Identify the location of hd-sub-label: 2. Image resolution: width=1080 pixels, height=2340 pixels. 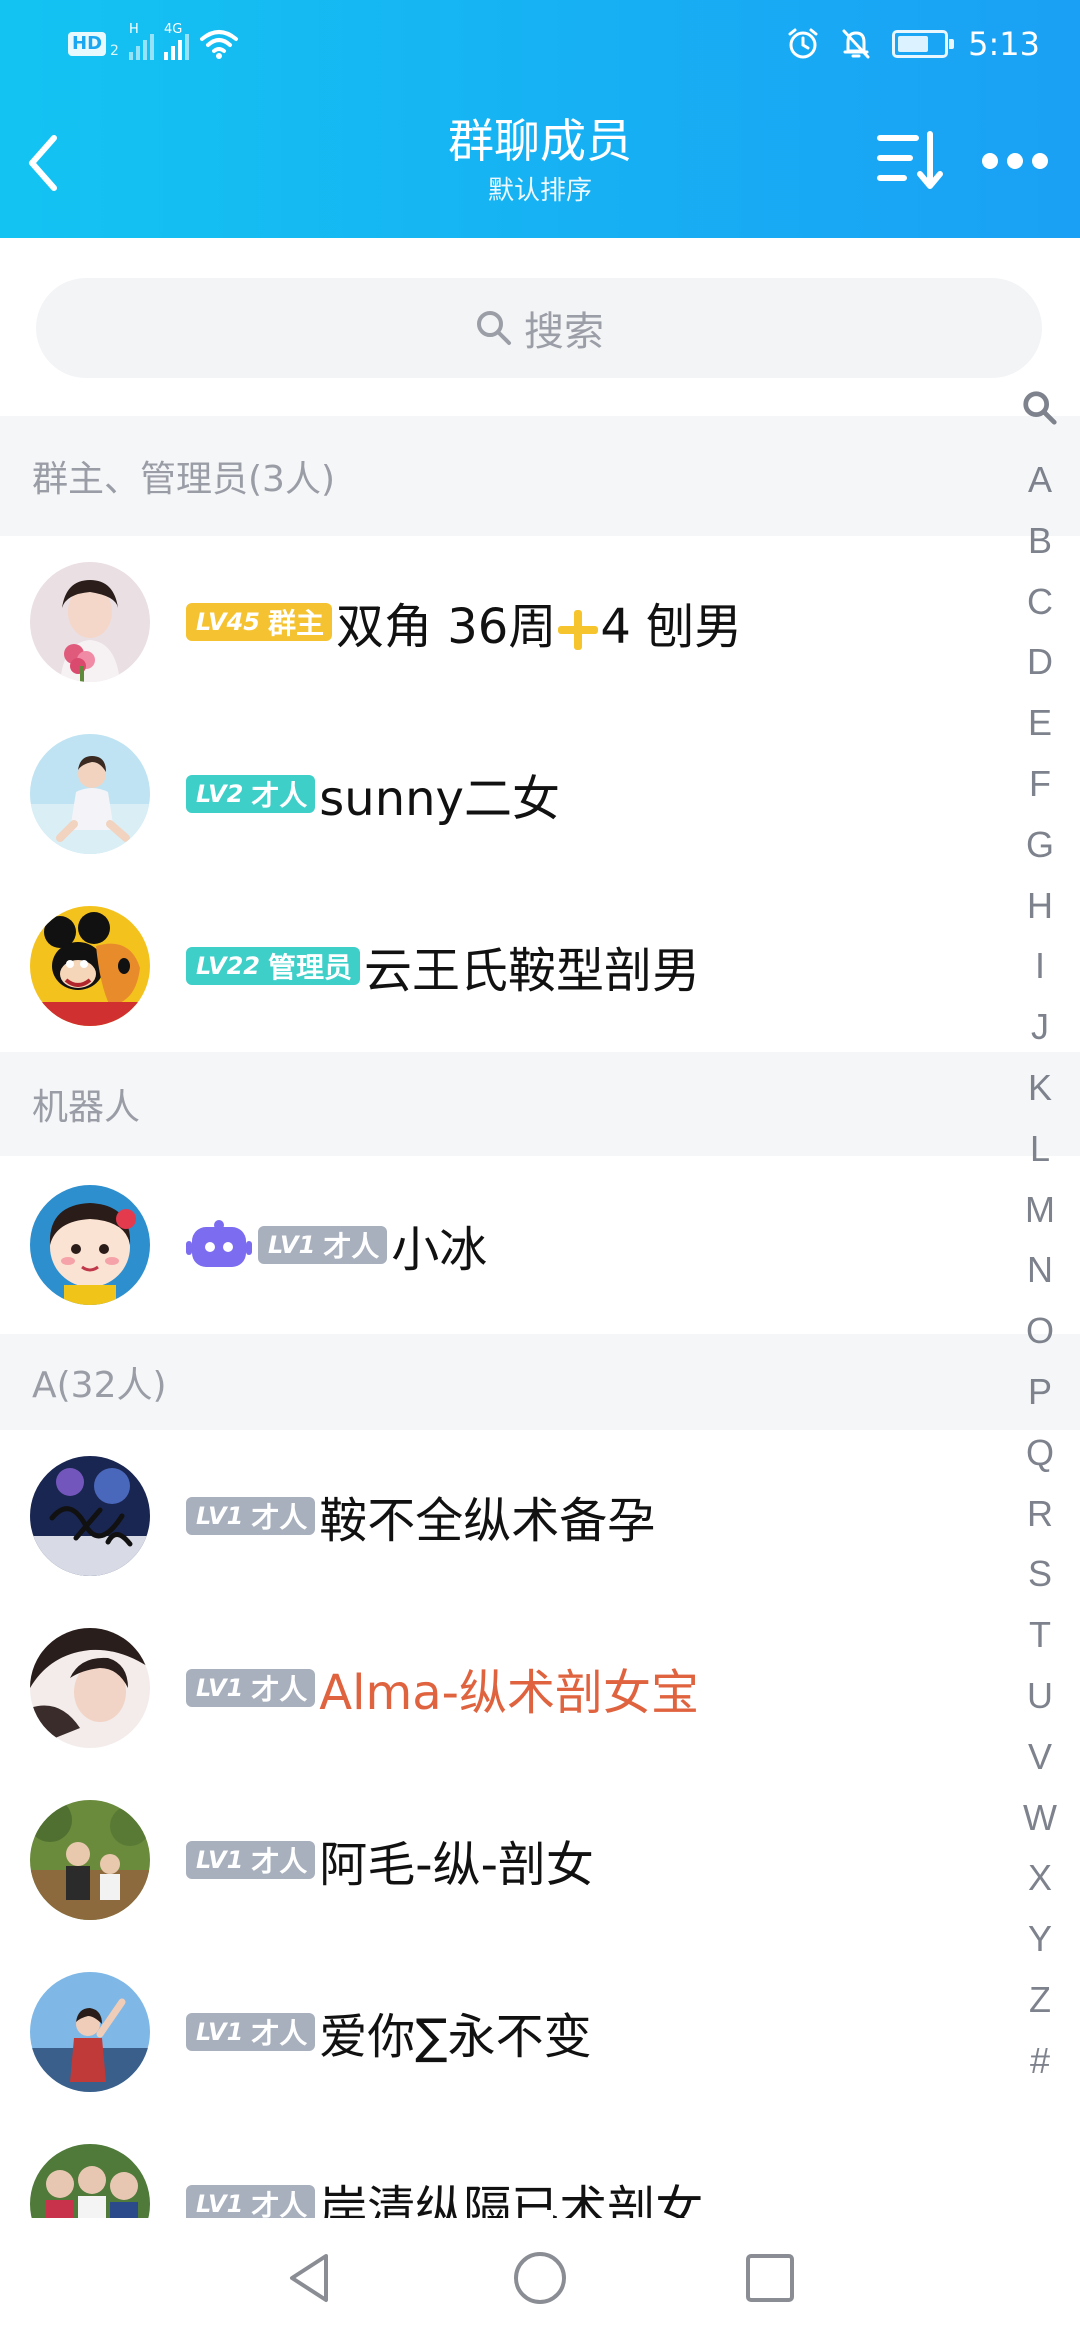
(114, 51).